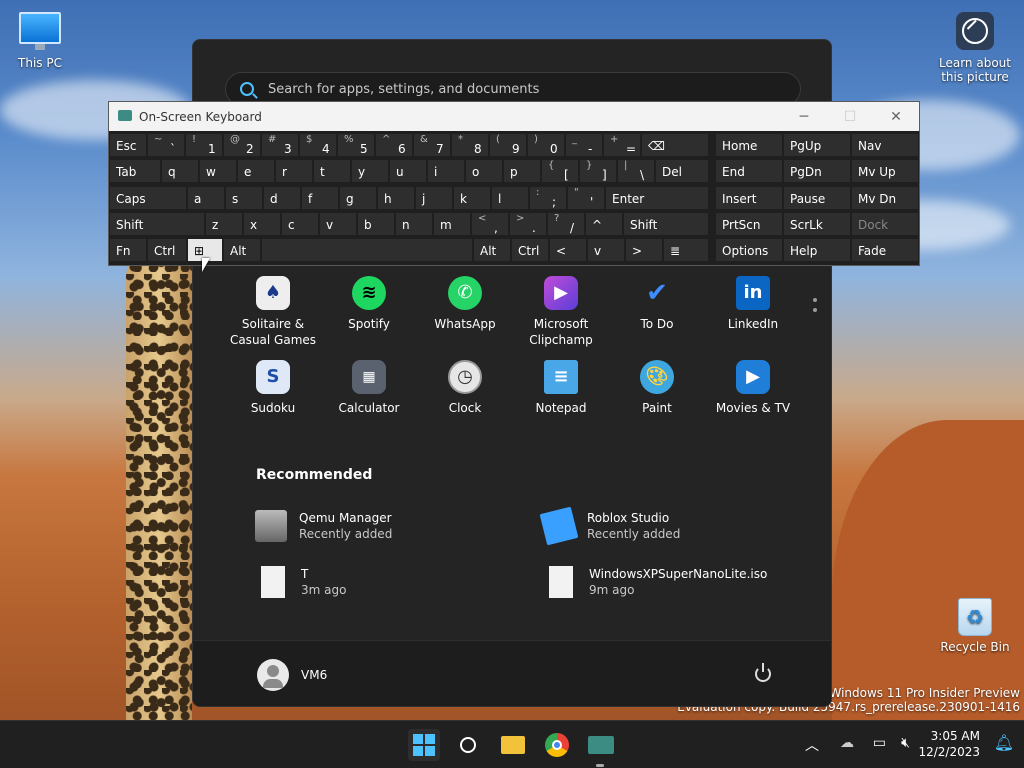 The image size is (1024, 768). What do you see at coordinates (323, 526) in the screenshot?
I see `recommended-item-qemu-manager: Qemu Manager Recently added` at bounding box center [323, 526].